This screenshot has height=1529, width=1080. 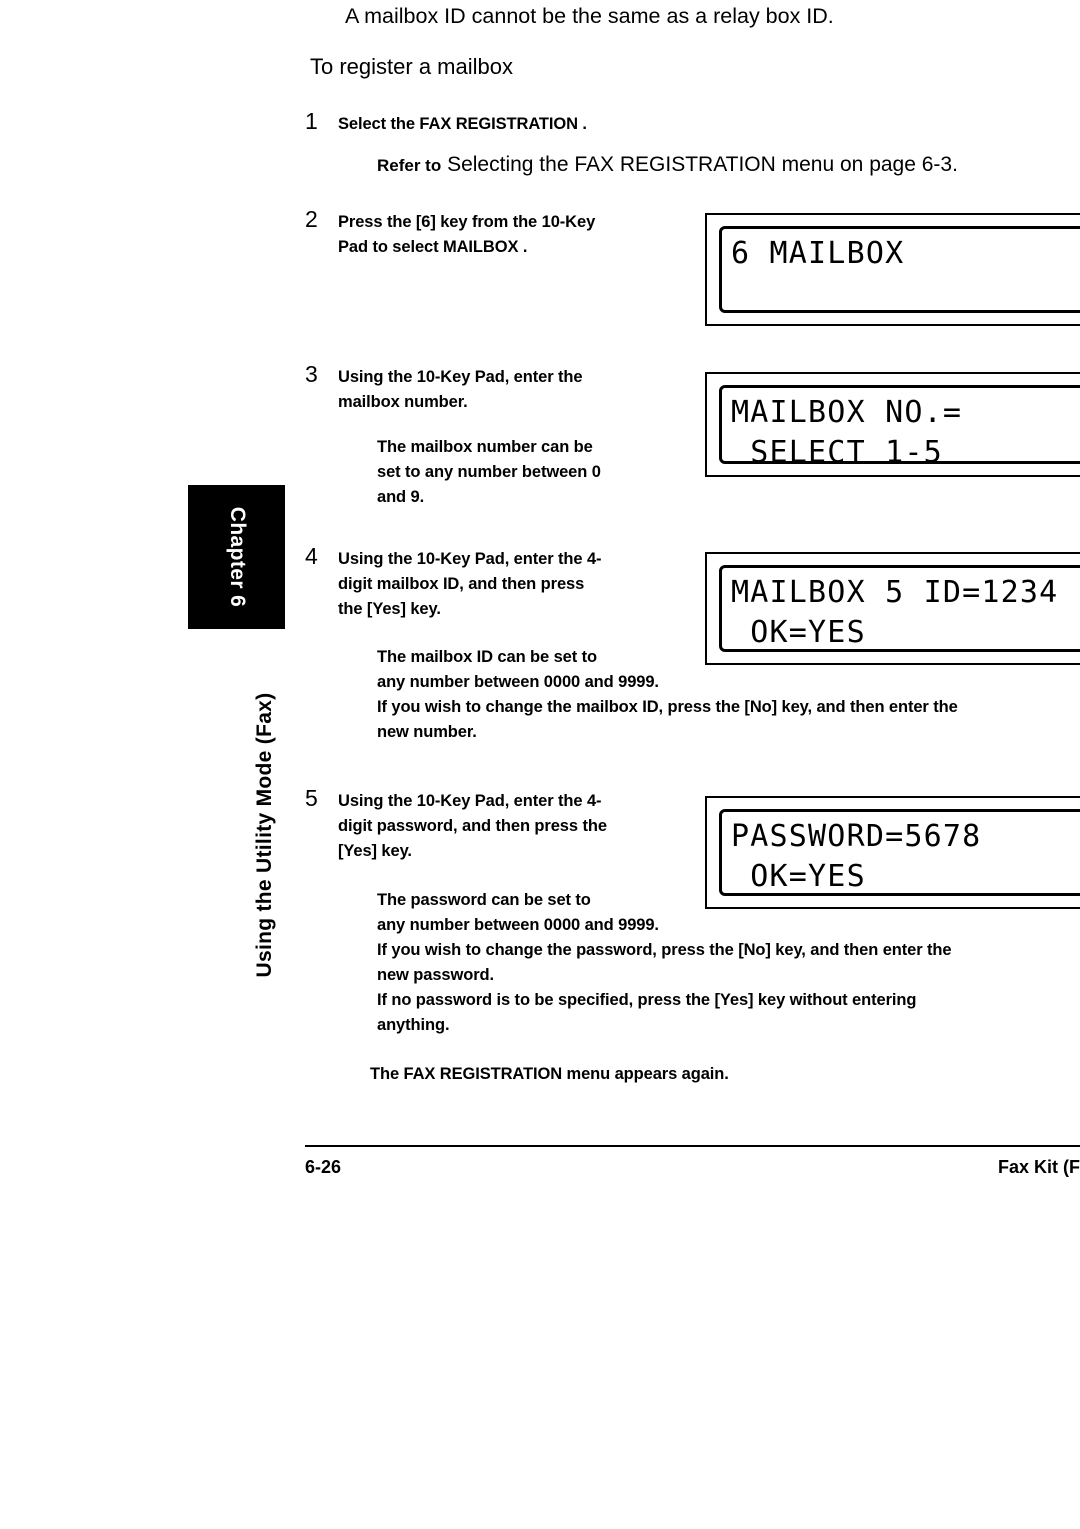 What do you see at coordinates (311, 121) in the screenshot?
I see `step-number: 1` at bounding box center [311, 121].